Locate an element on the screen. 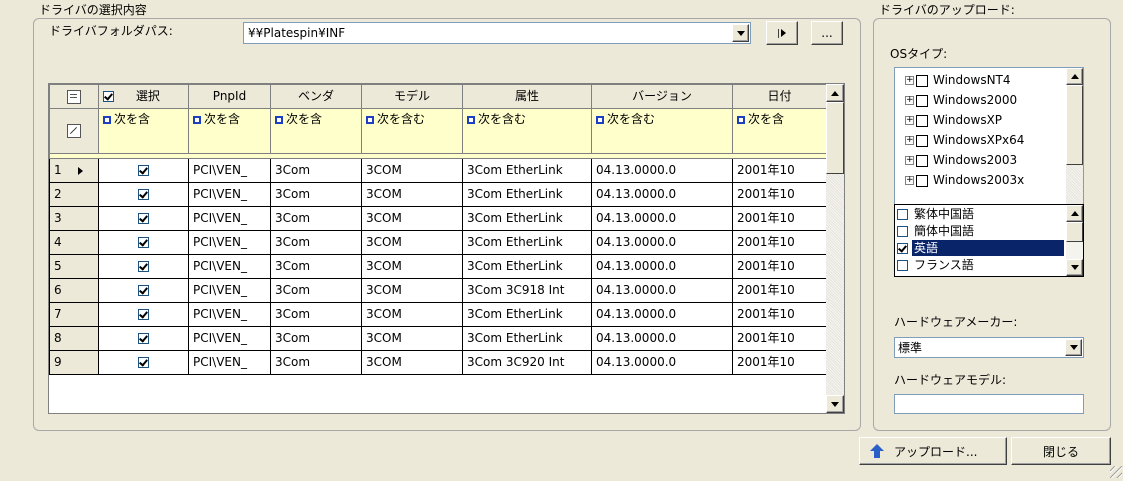 The height and width of the screenshot is (481, 1123). filter-row-header is located at coordinates (74, 131).